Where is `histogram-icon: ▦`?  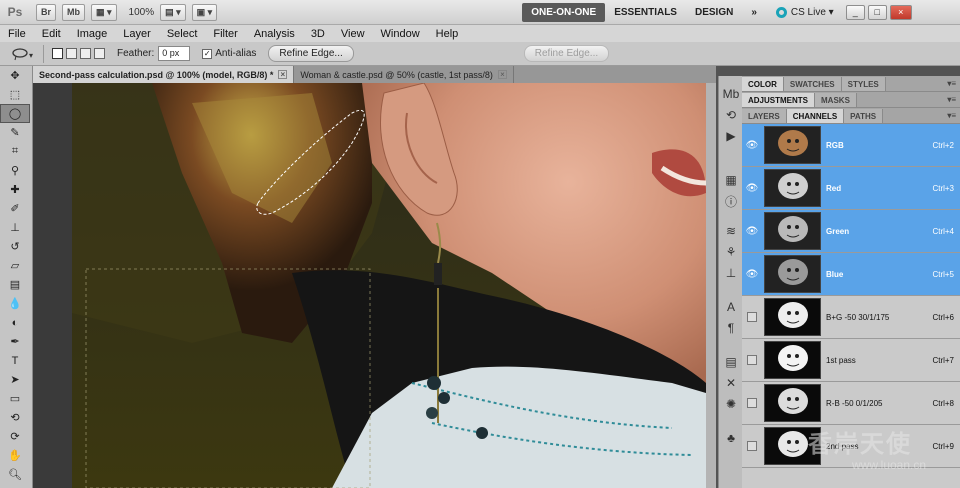
histogram-icon: ▦ is located at coordinates (731, 180).